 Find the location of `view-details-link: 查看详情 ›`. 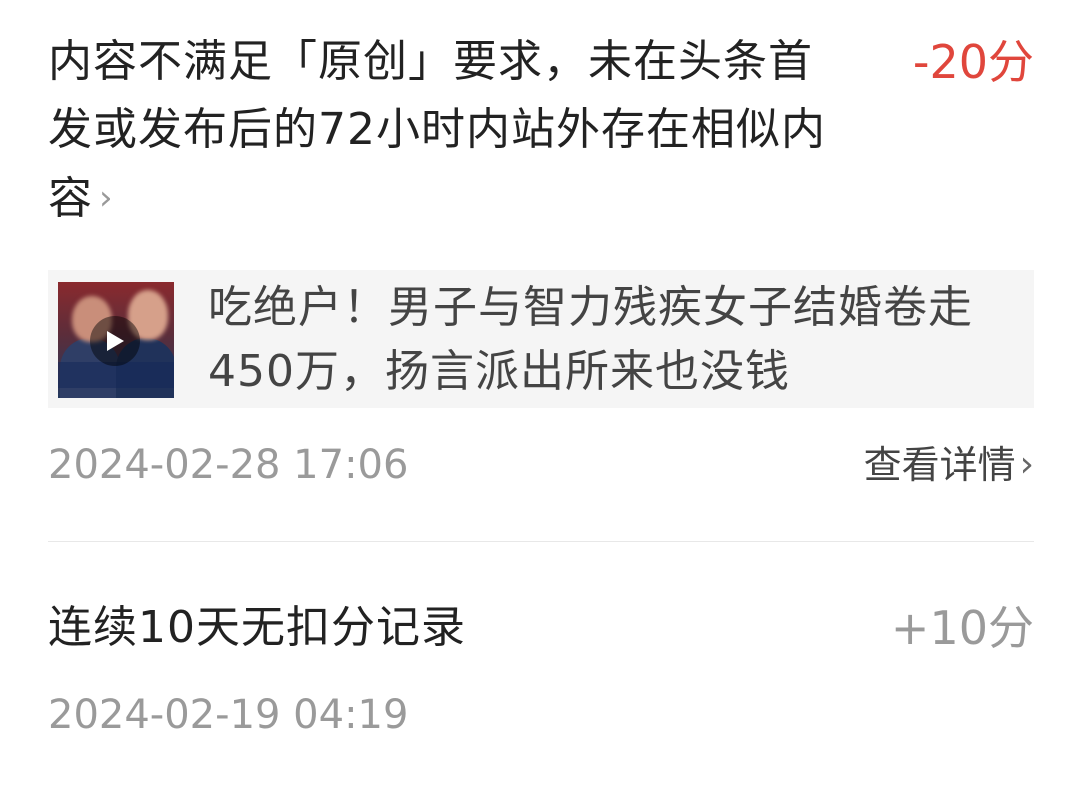

view-details-link: 查看详情 › is located at coordinates (949, 465).